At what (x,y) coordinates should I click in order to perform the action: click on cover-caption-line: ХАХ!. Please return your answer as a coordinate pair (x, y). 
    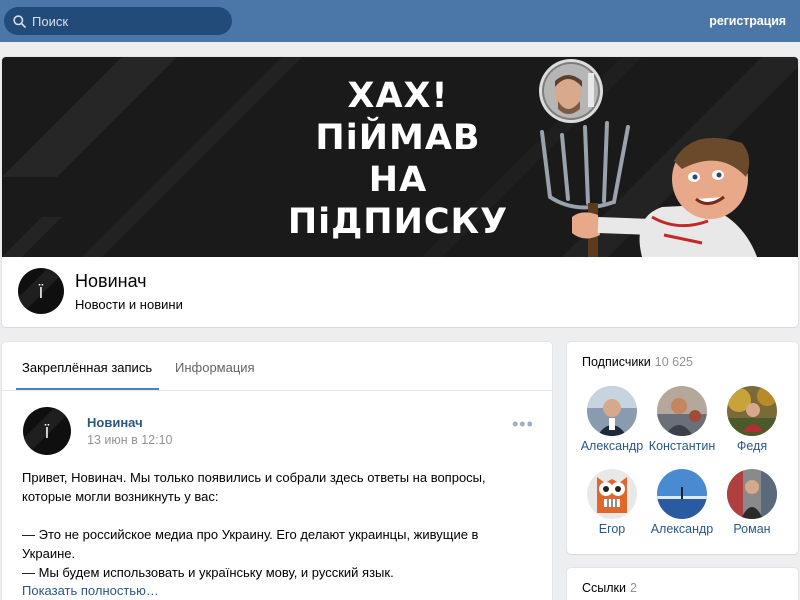
    Looking at the image, I should click on (398, 96).